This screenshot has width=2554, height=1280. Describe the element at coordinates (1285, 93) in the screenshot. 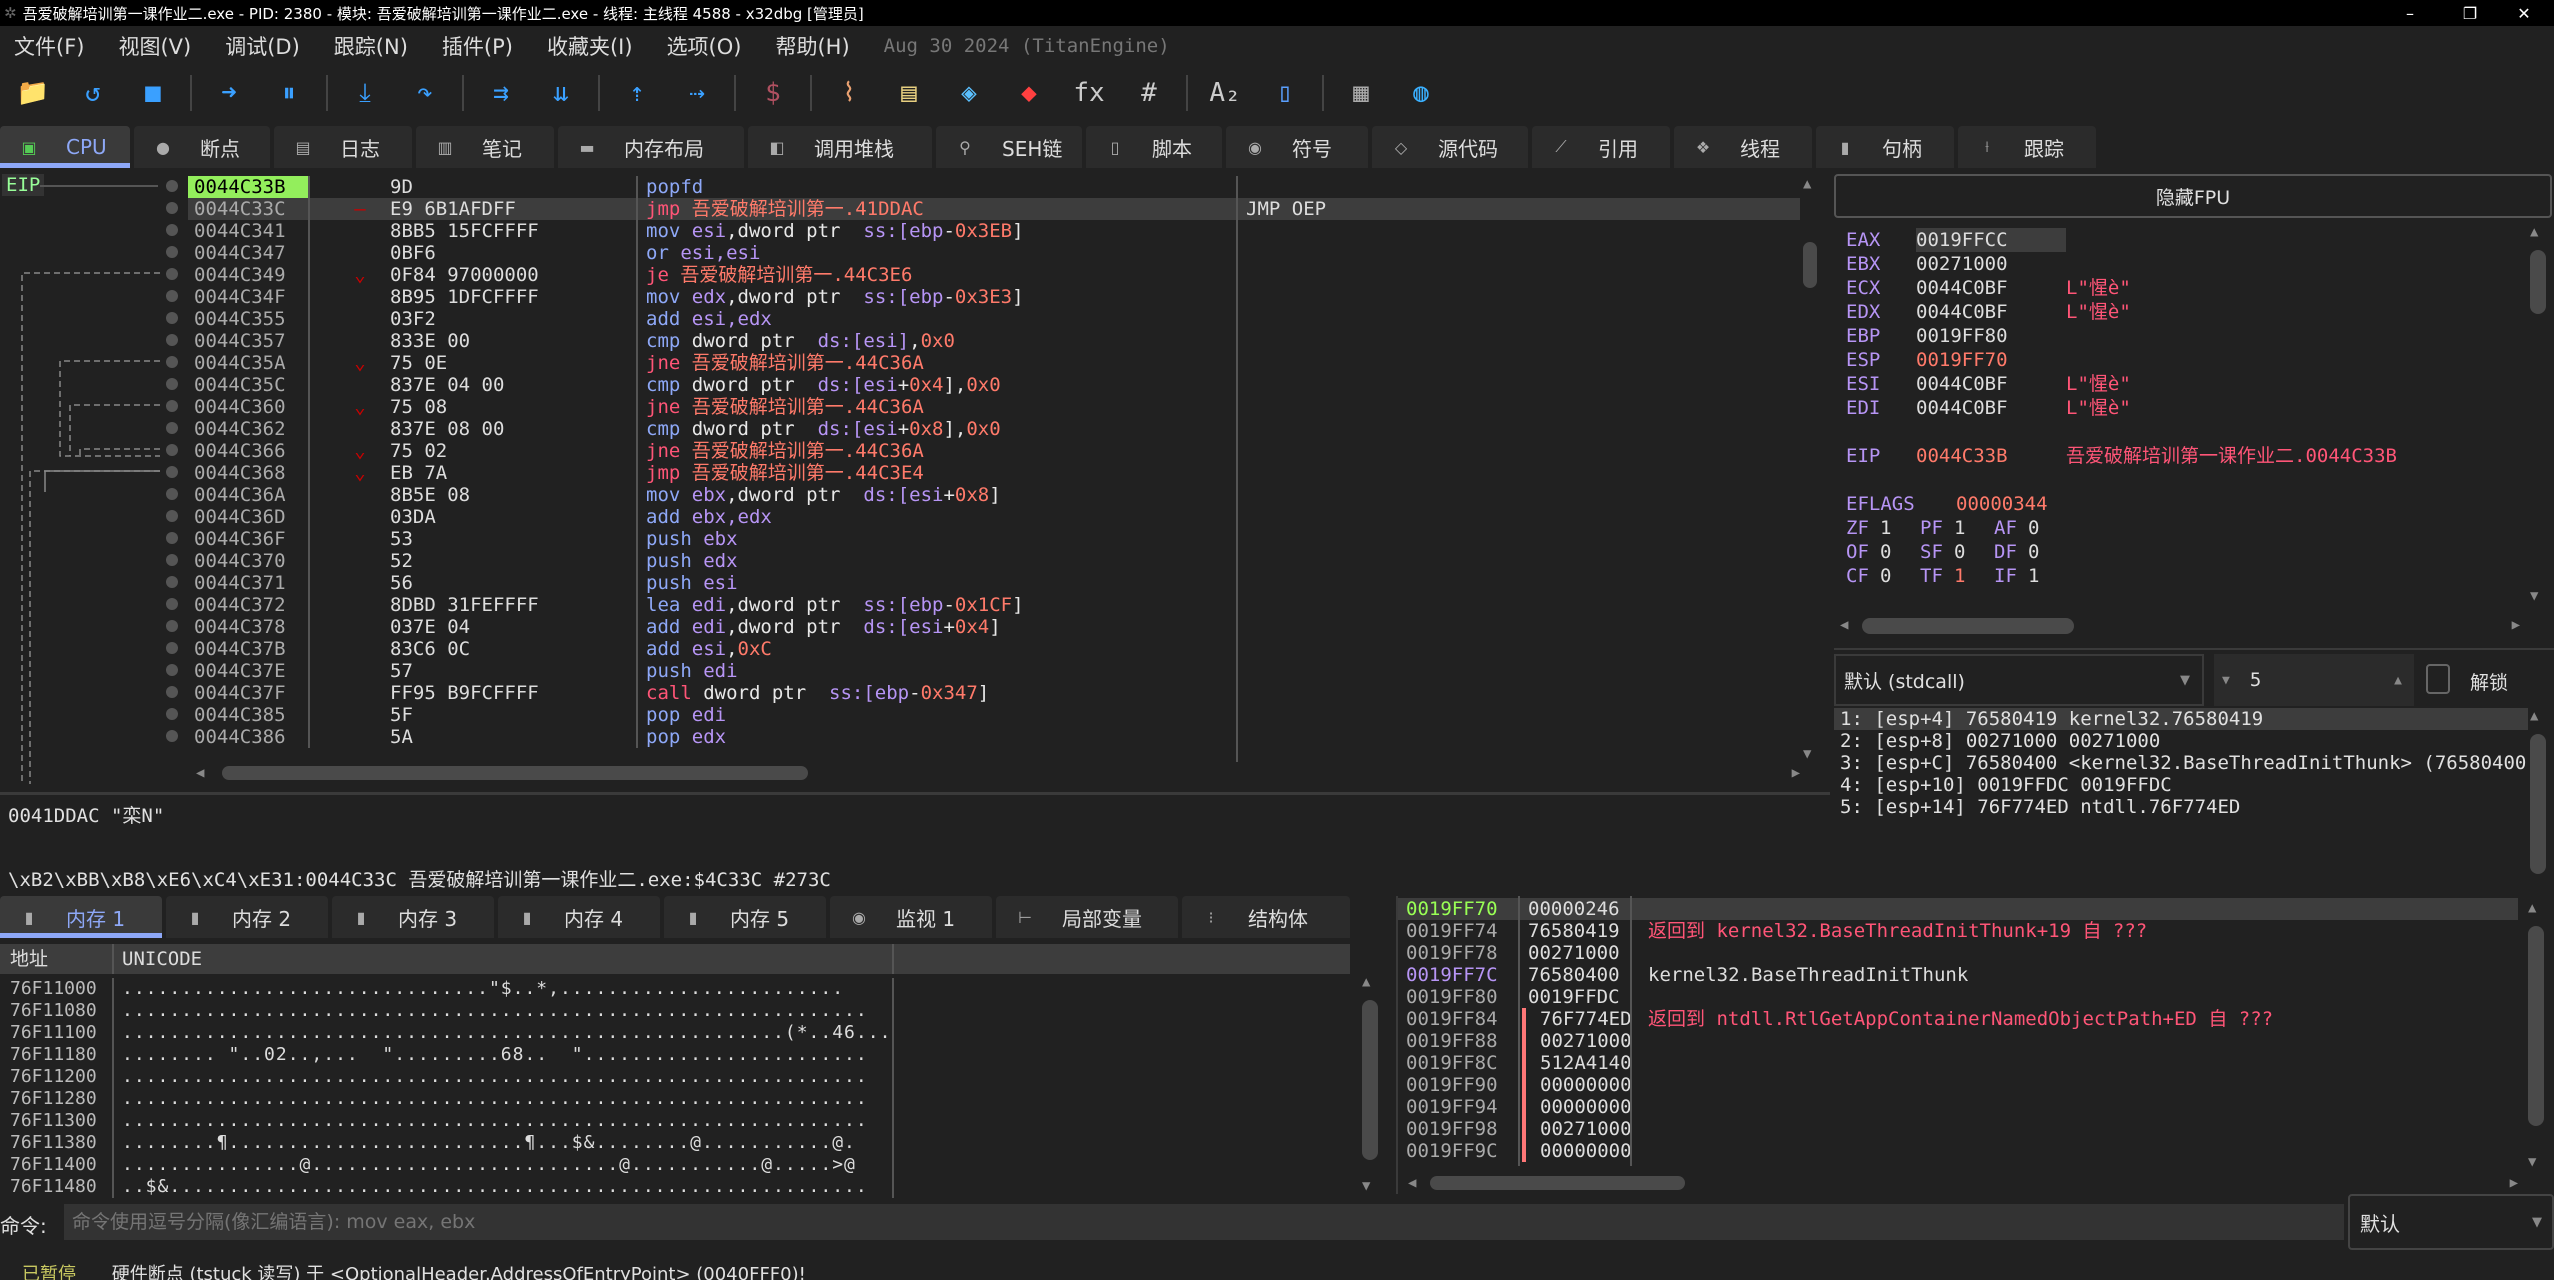

I see `calls-icon: ▯` at that location.